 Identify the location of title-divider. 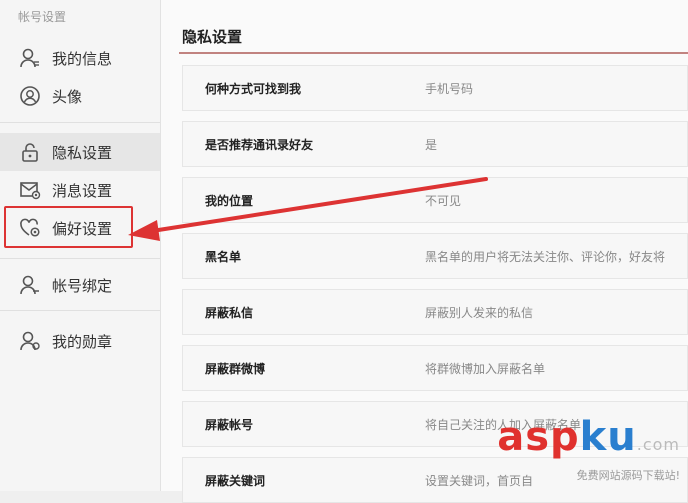
(433, 53).